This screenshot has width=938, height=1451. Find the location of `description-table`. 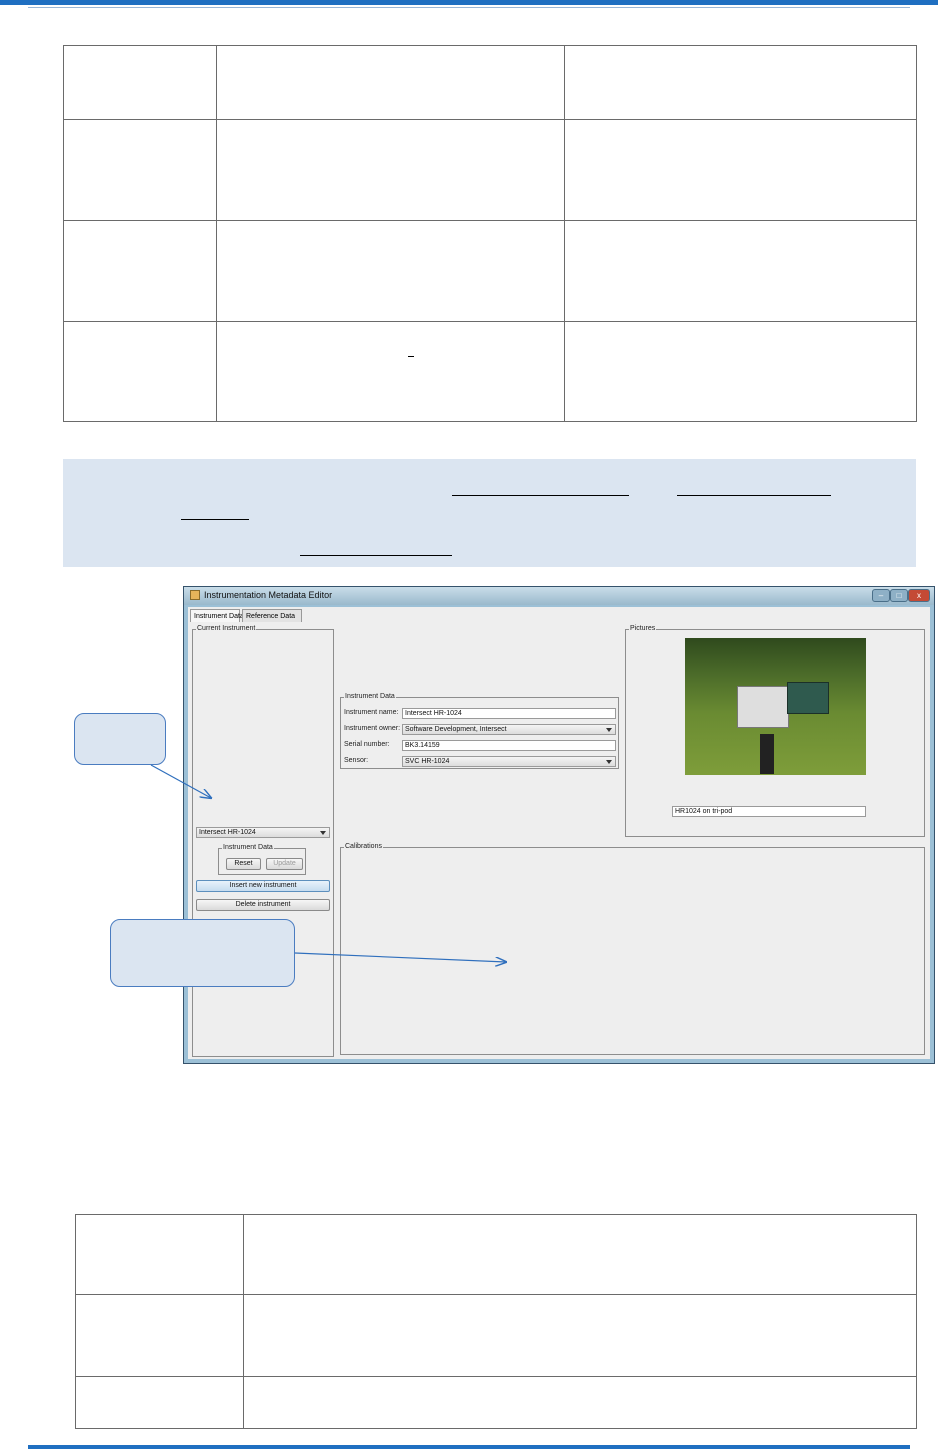

description-table is located at coordinates (496, 1321).